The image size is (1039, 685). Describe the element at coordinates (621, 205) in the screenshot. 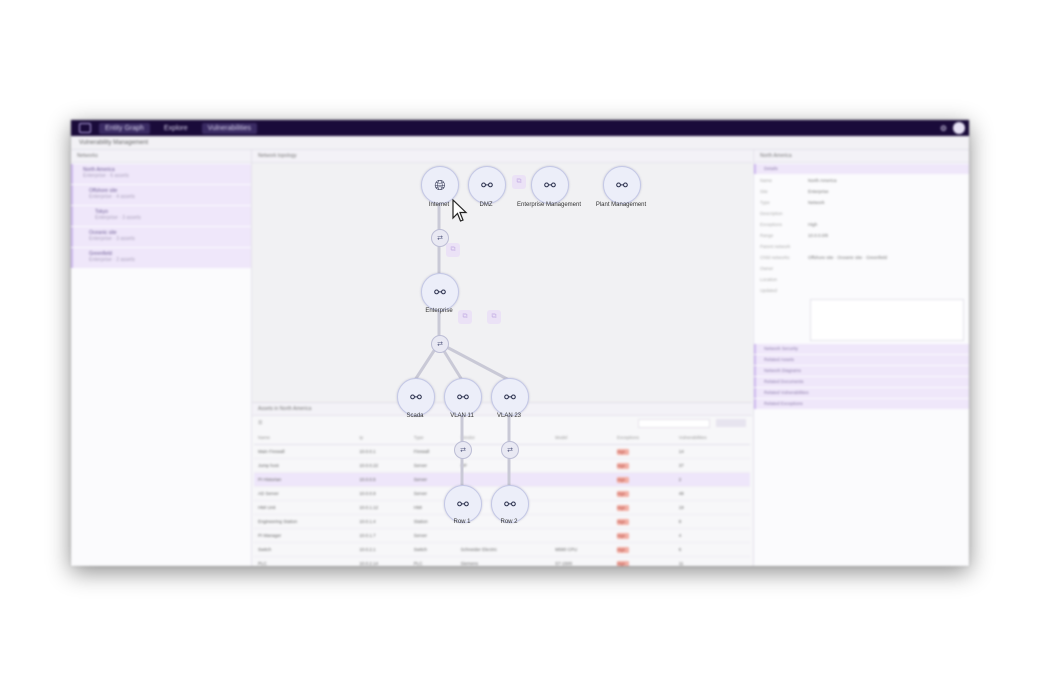

I see `node-label-plant-management: Plant Management` at that location.